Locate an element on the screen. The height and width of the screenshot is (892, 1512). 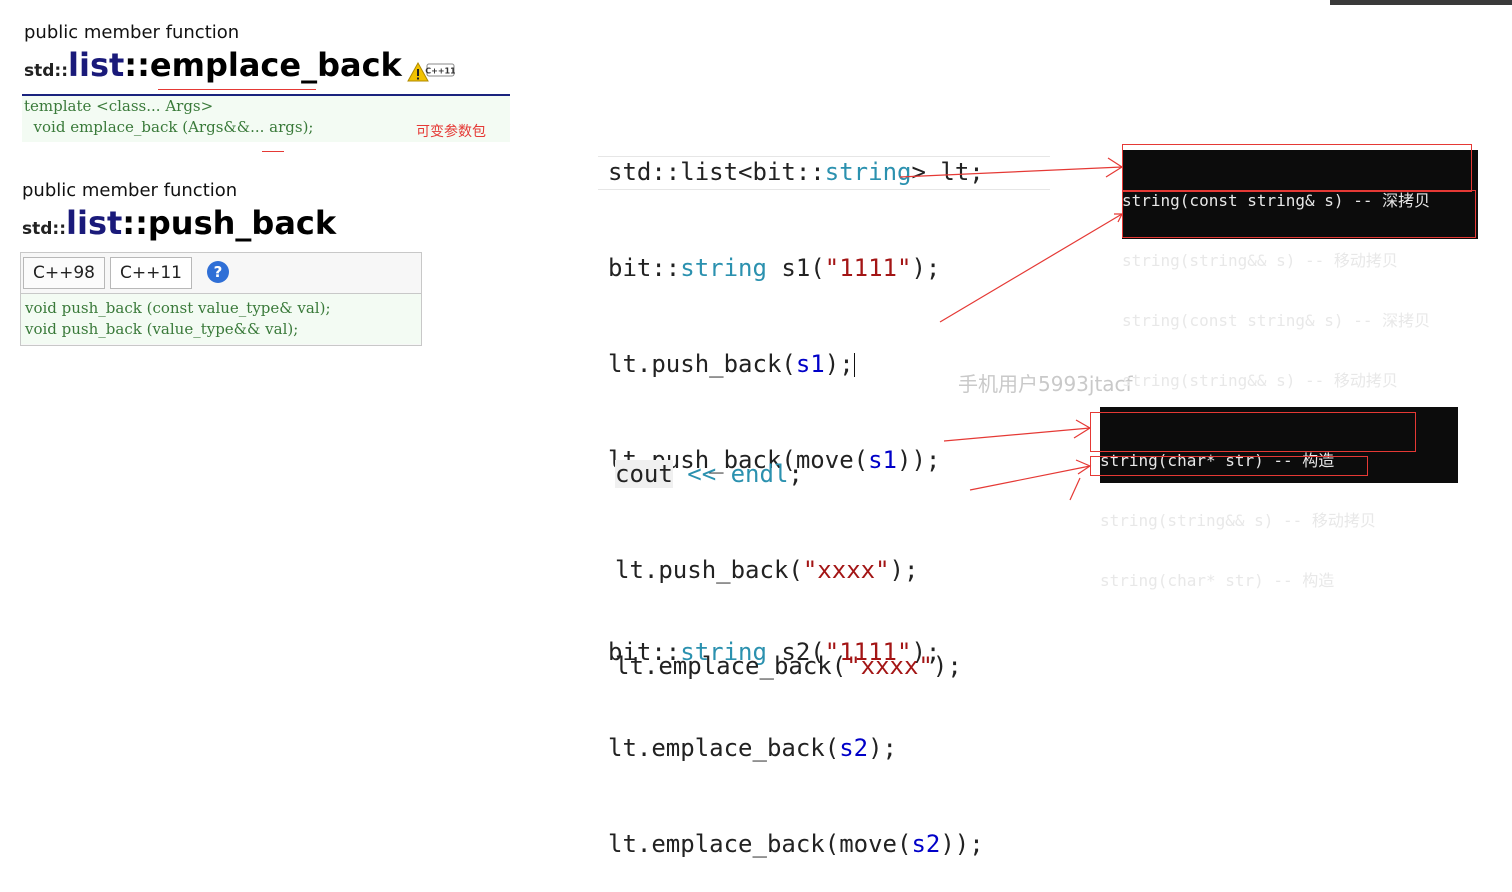
annotation-arrows is located at coordinates (1011, 329).